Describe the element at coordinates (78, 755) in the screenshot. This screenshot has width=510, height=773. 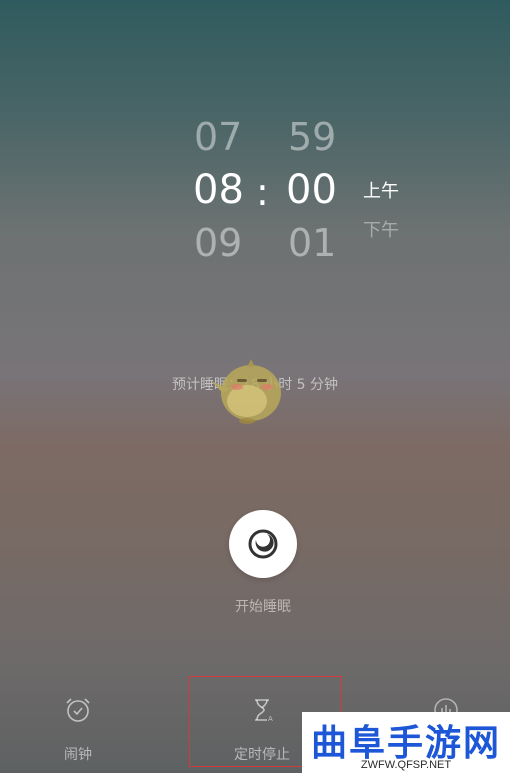
I see `tab-alarm-label: 闹钟` at that location.